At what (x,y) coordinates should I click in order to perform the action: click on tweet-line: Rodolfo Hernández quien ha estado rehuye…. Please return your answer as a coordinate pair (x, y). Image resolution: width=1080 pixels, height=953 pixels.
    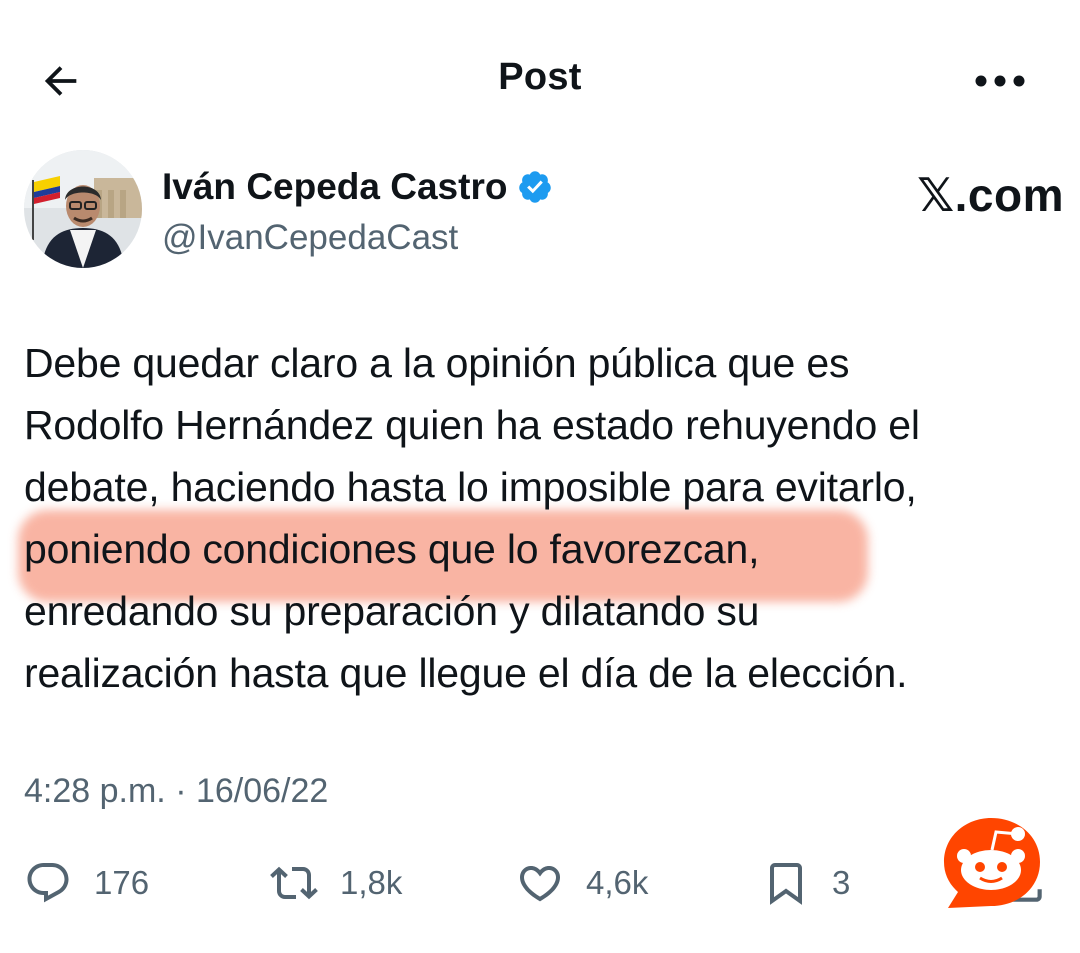
    Looking at the image, I should click on (472, 425).